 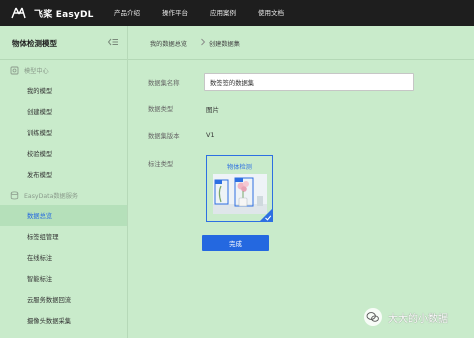 What do you see at coordinates (36, 71) in the screenshot?
I see `section-label: 模型中心` at bounding box center [36, 71].